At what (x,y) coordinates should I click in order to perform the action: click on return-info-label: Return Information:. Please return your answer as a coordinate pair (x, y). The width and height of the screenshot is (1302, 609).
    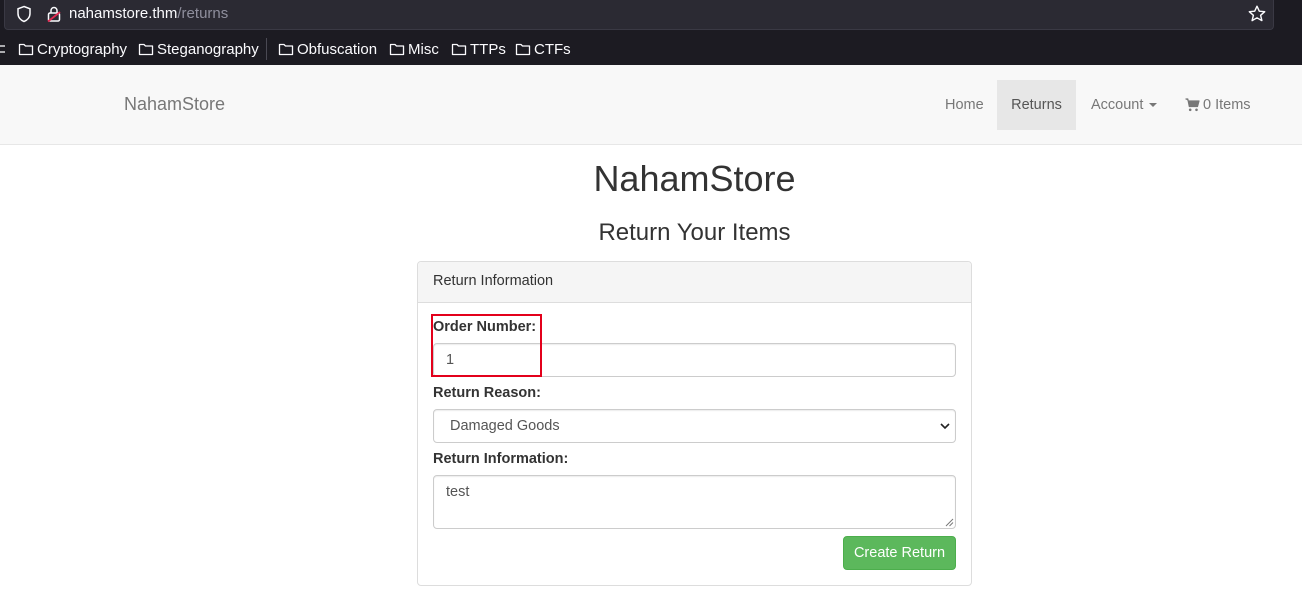
    Looking at the image, I should click on (501, 459).